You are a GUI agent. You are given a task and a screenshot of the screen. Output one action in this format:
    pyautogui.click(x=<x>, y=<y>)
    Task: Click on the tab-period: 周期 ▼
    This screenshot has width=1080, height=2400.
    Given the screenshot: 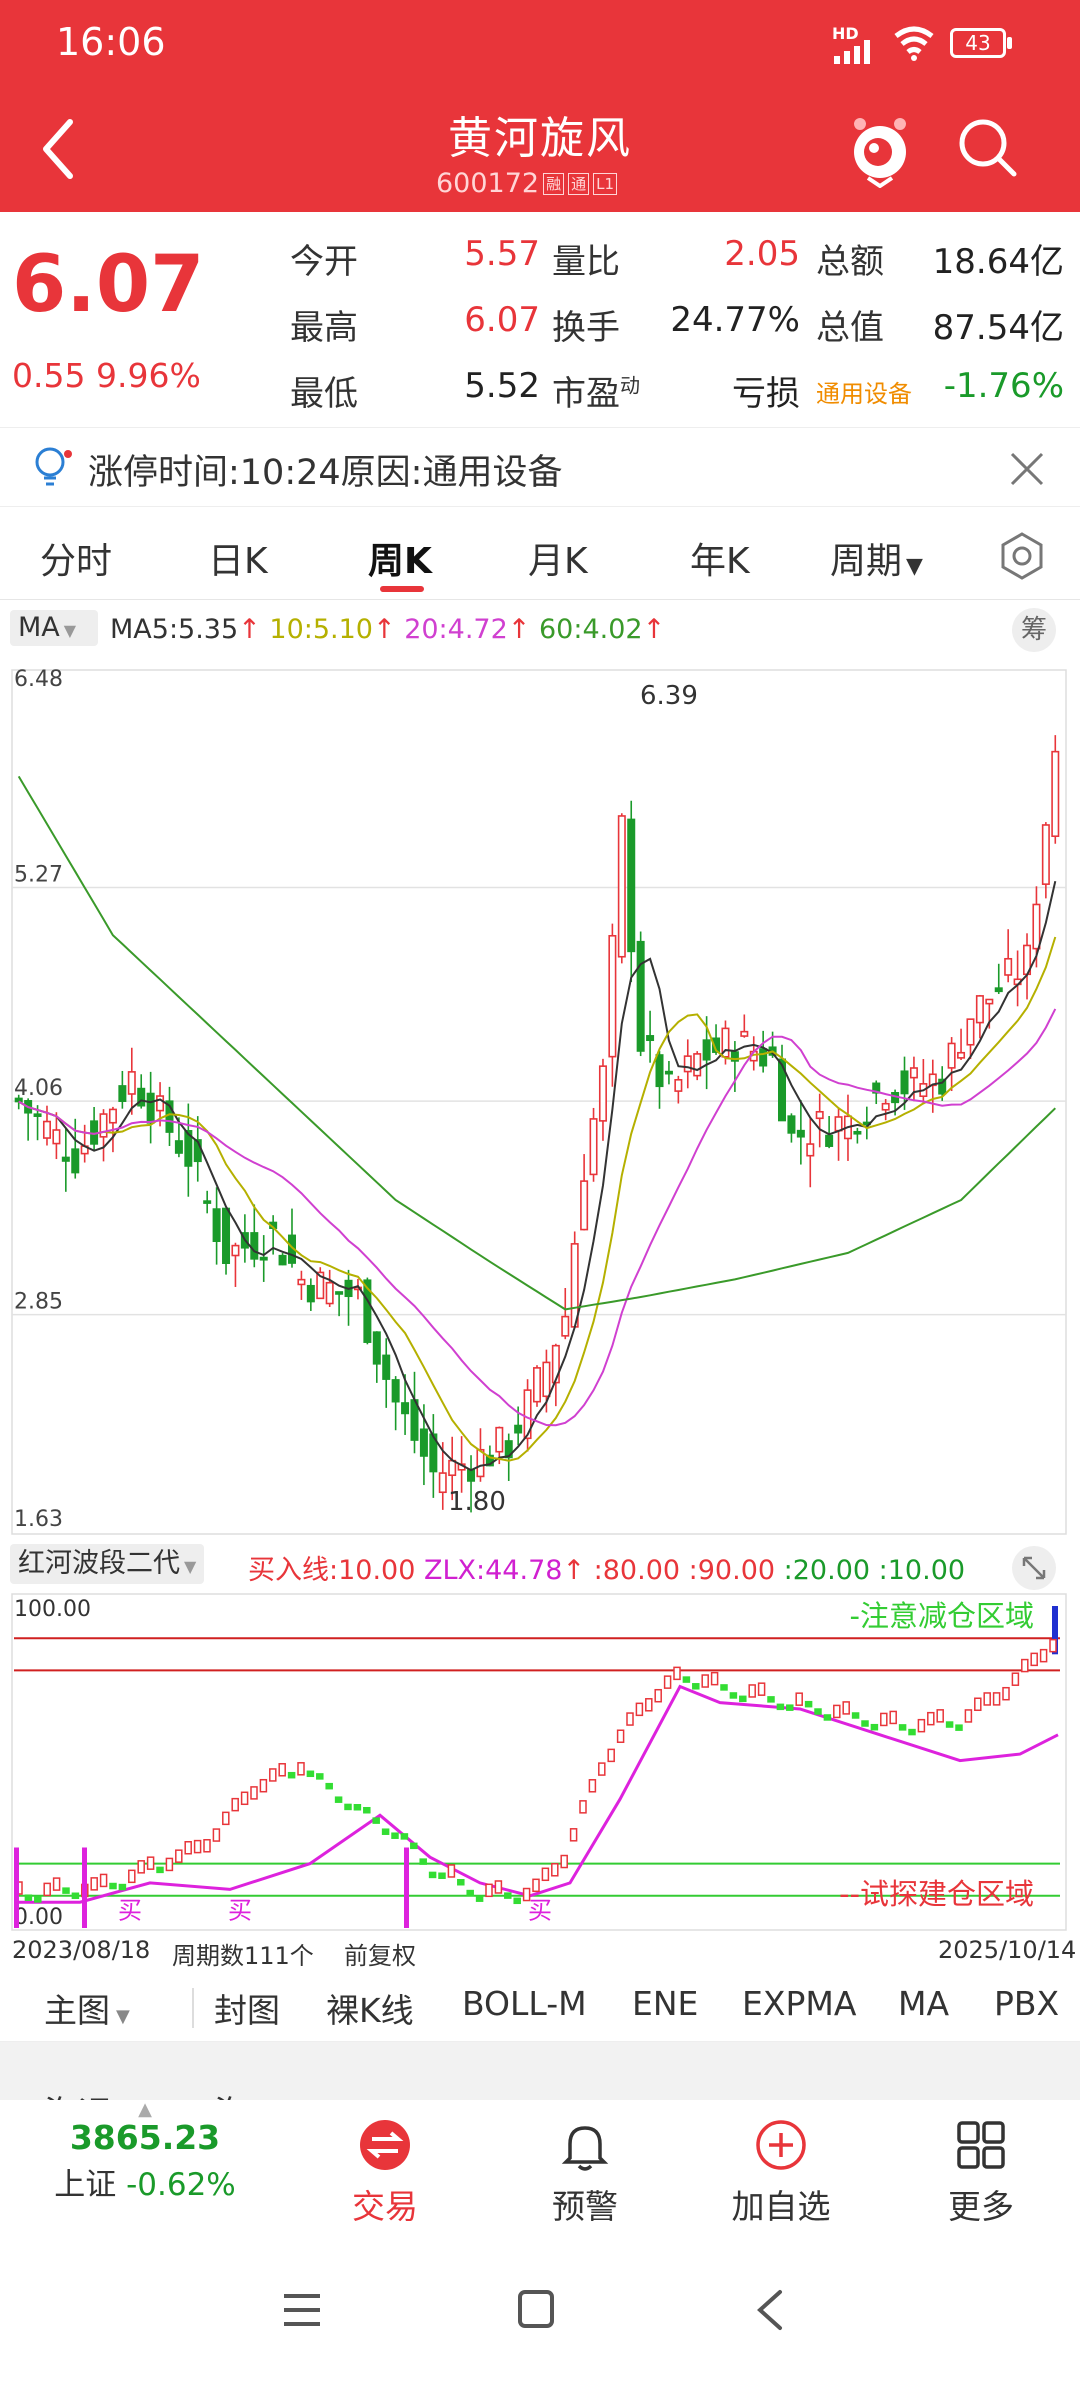 What is the action you would take?
    pyautogui.click(x=876, y=558)
    